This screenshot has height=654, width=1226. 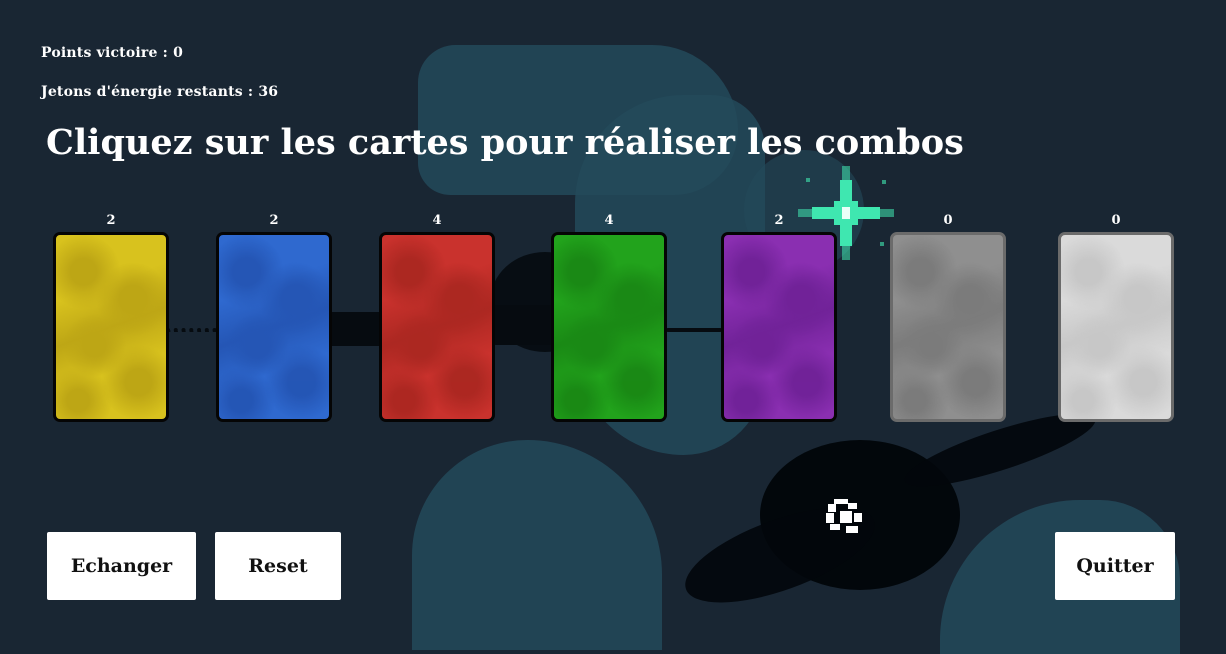 I want to click on victory-points-label: Points victoire : 0, so click(x=112, y=53).